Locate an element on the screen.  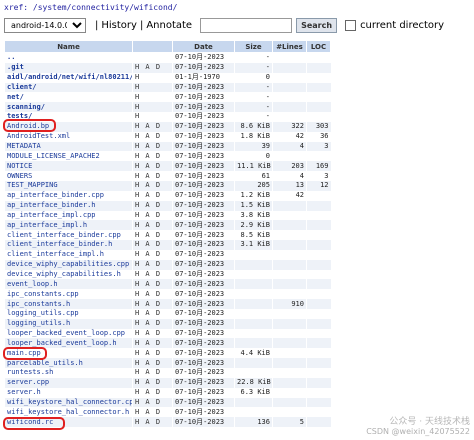
table-header-row: Name Date Size #Lines LOC is located at coordinates (167, 46).